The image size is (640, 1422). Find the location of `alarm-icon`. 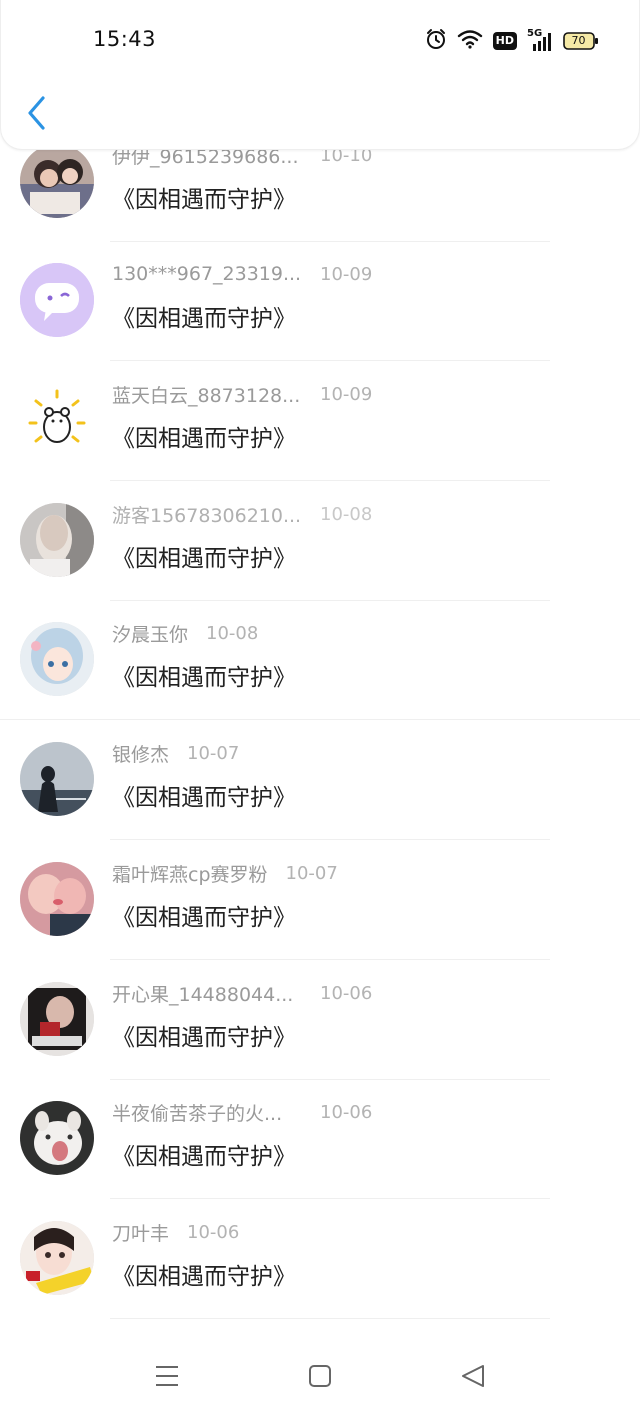

alarm-icon is located at coordinates (436, 41).